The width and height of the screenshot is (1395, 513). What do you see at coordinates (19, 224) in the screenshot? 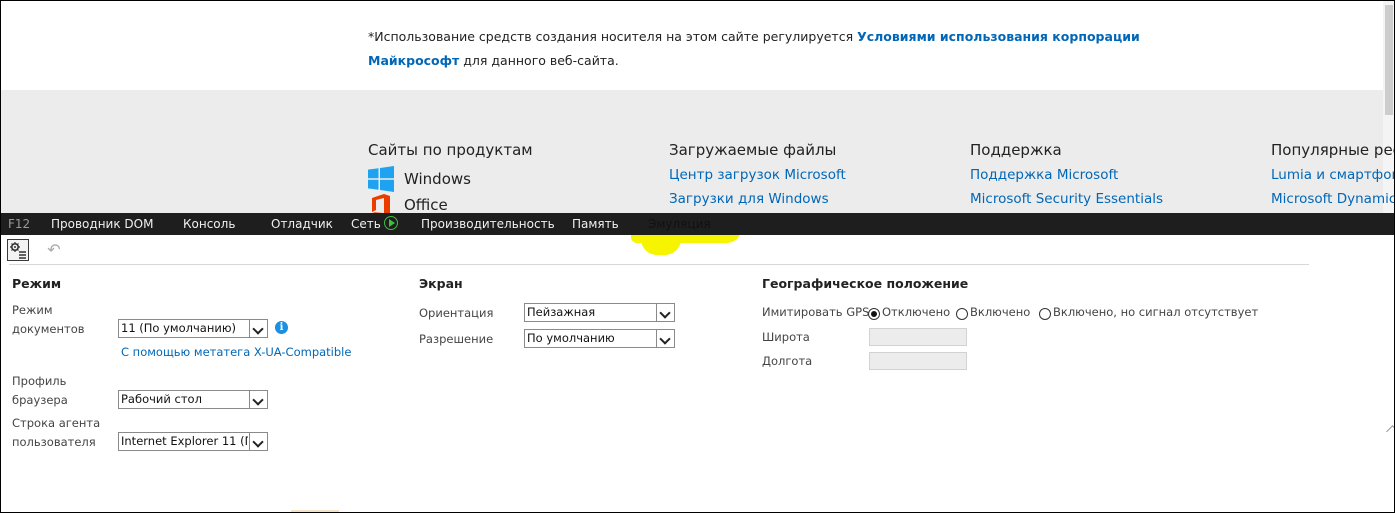
I see `devtools-f12-label: F12` at bounding box center [19, 224].